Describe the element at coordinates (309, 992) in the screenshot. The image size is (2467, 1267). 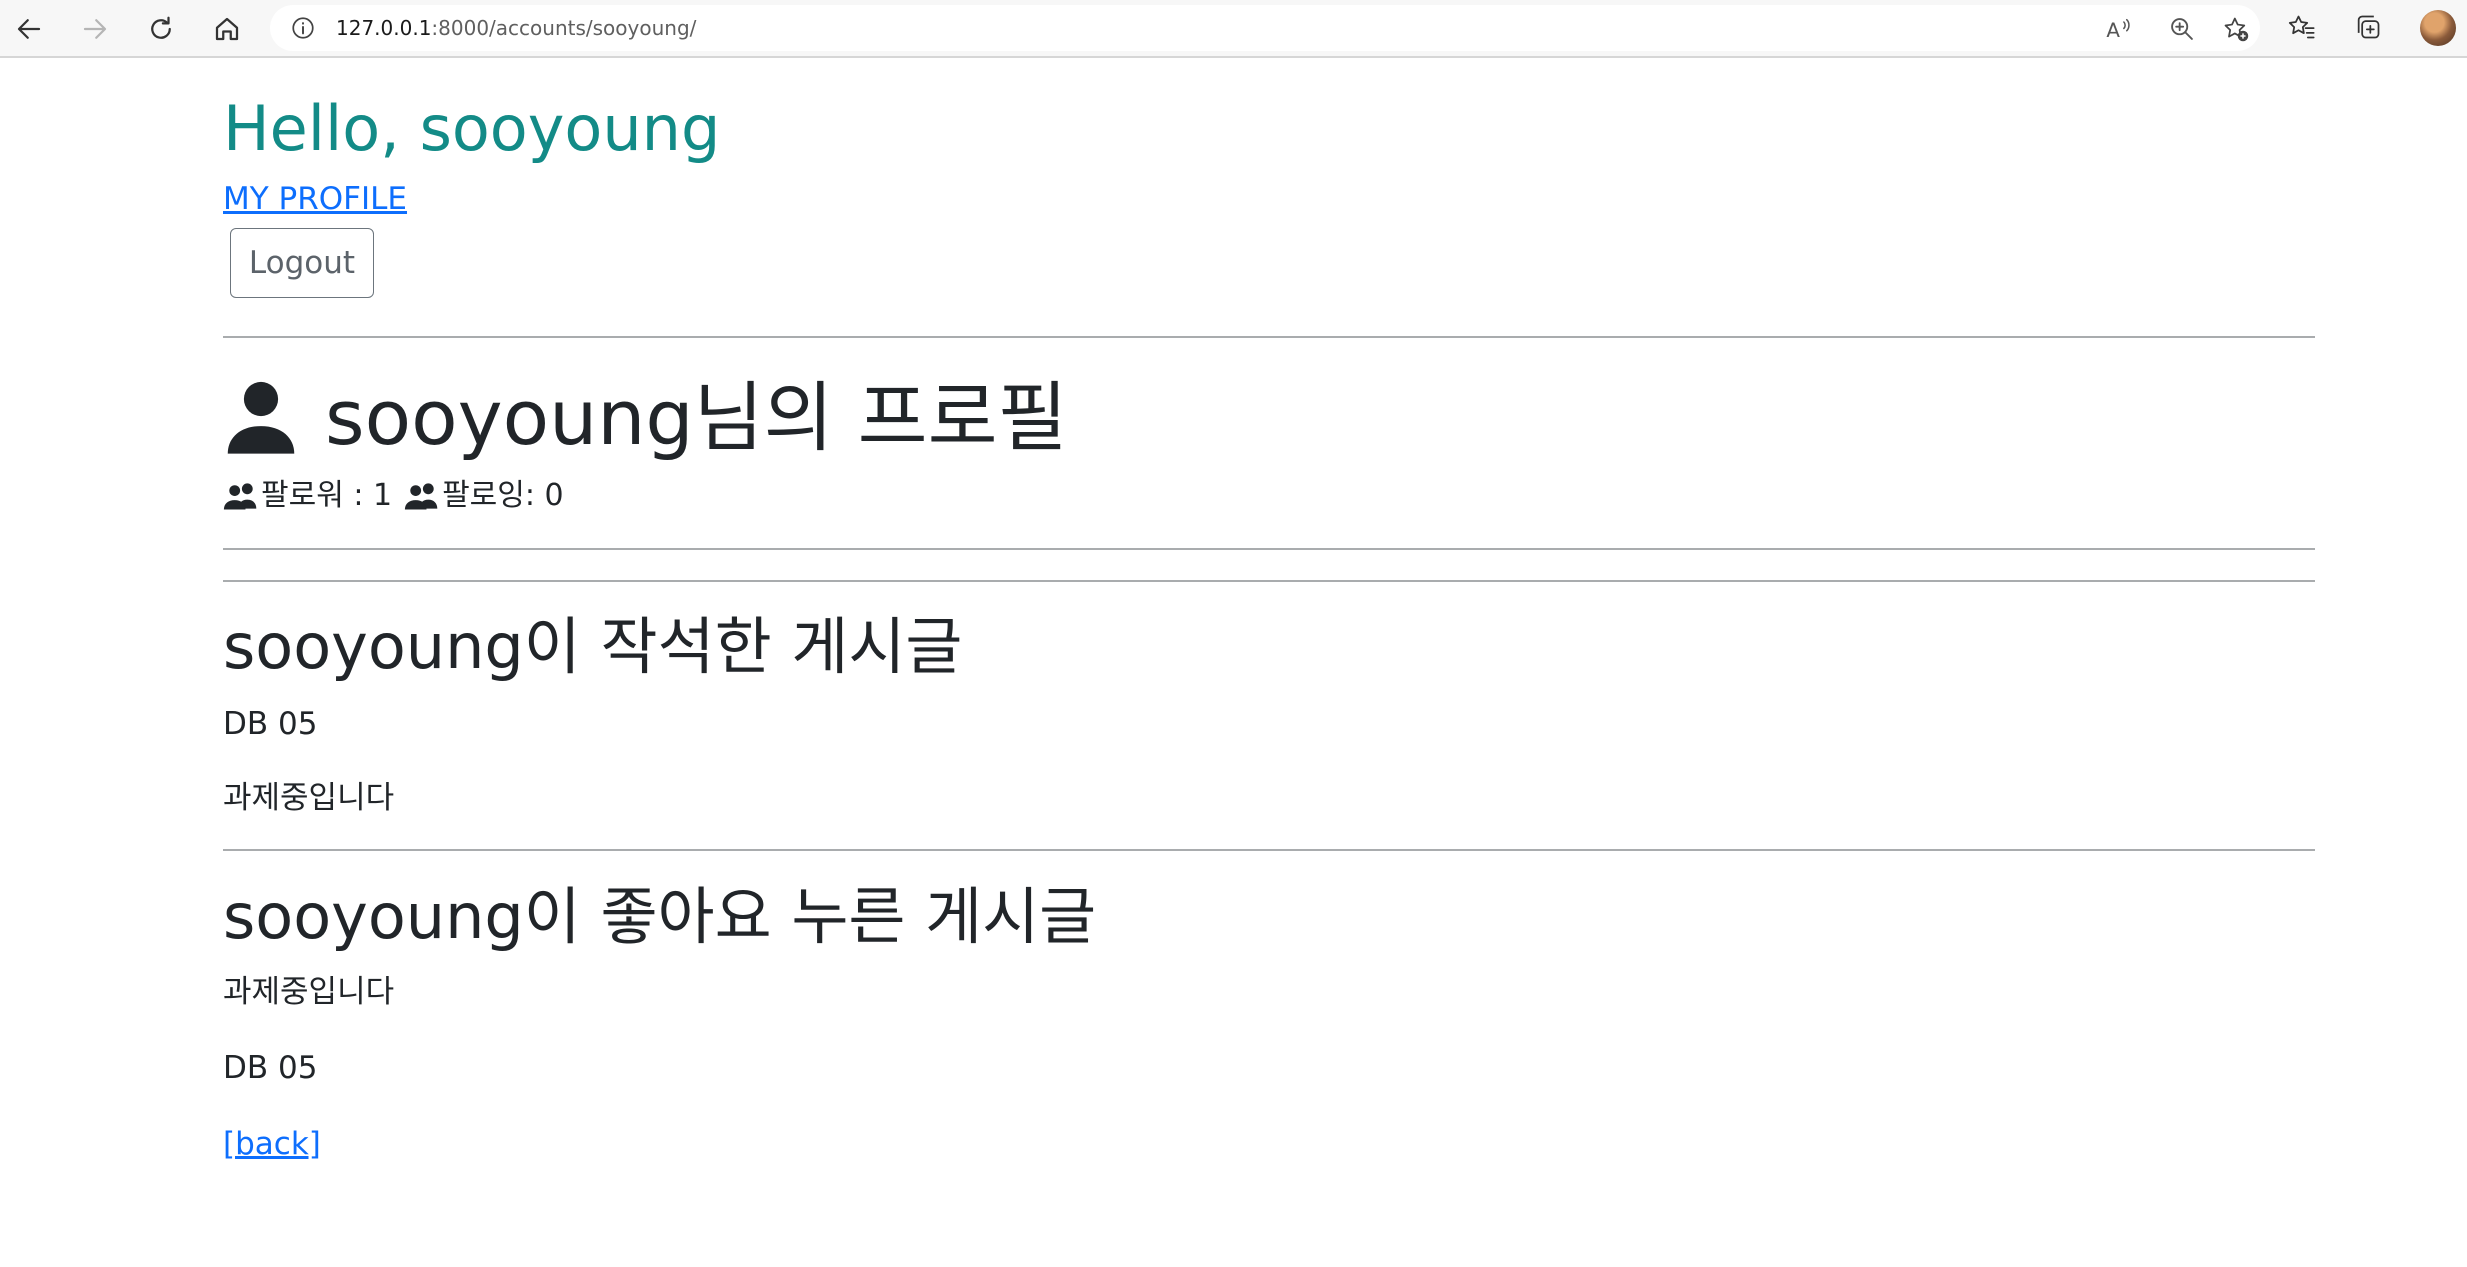
I see `liked-post-item: 과제중입니다` at that location.